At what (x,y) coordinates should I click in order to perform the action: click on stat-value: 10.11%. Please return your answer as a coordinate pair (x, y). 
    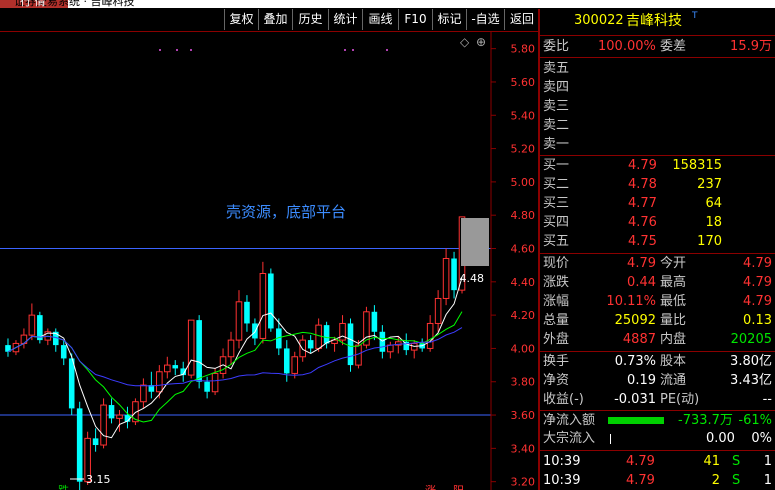
    Looking at the image, I should click on (631, 301).